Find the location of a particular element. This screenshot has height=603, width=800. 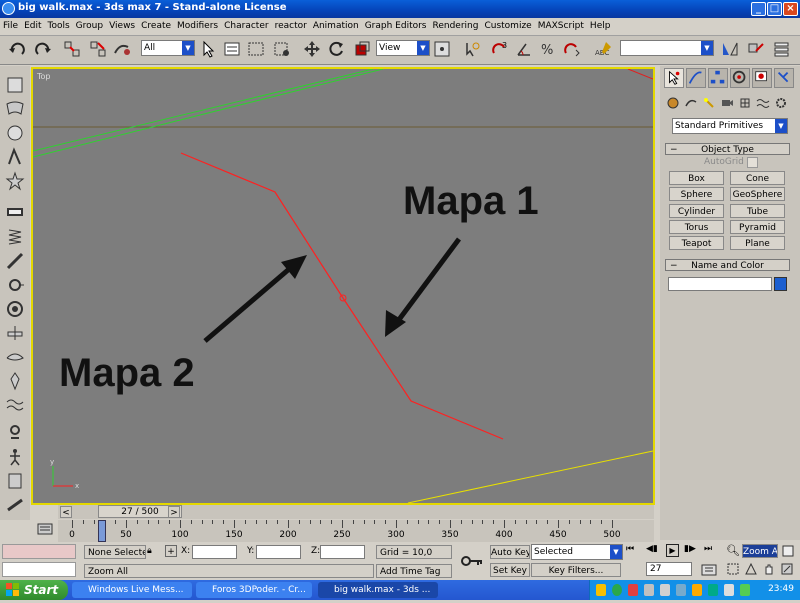

zoom-all-button: Zoom All is located at coordinates (760, 551).